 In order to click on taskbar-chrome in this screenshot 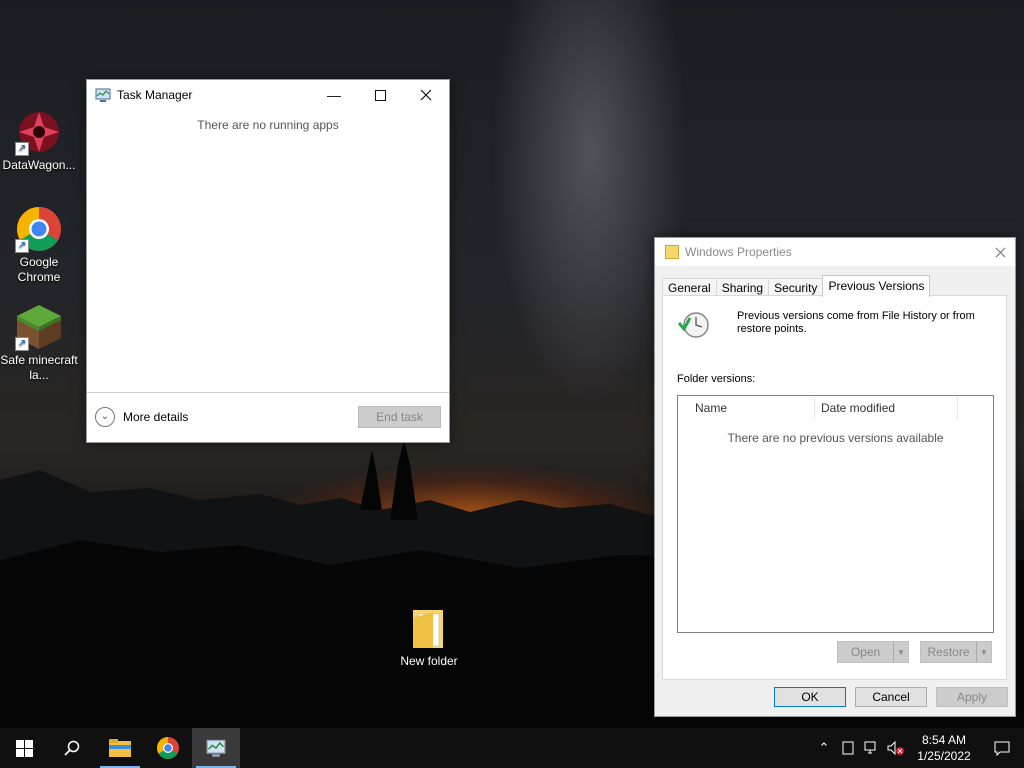, I will do `click(168, 748)`.